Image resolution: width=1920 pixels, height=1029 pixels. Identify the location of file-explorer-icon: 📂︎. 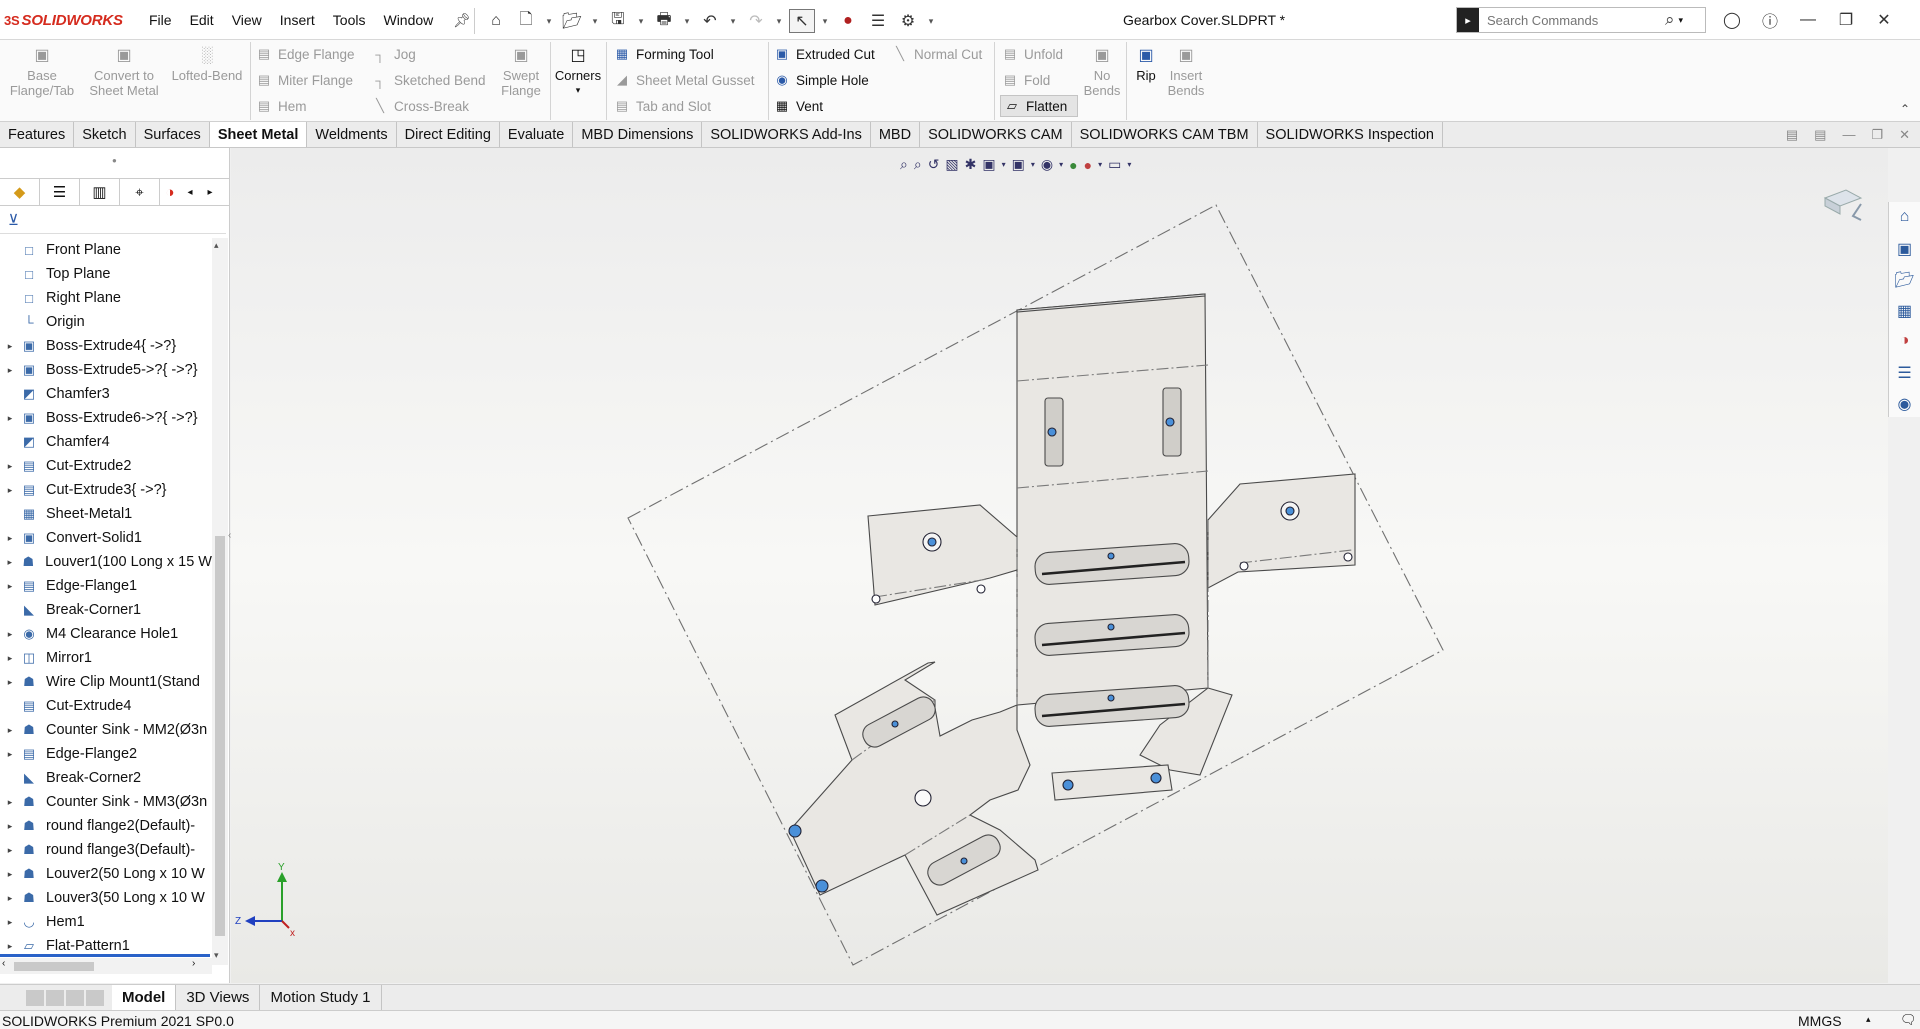
(1904, 279).